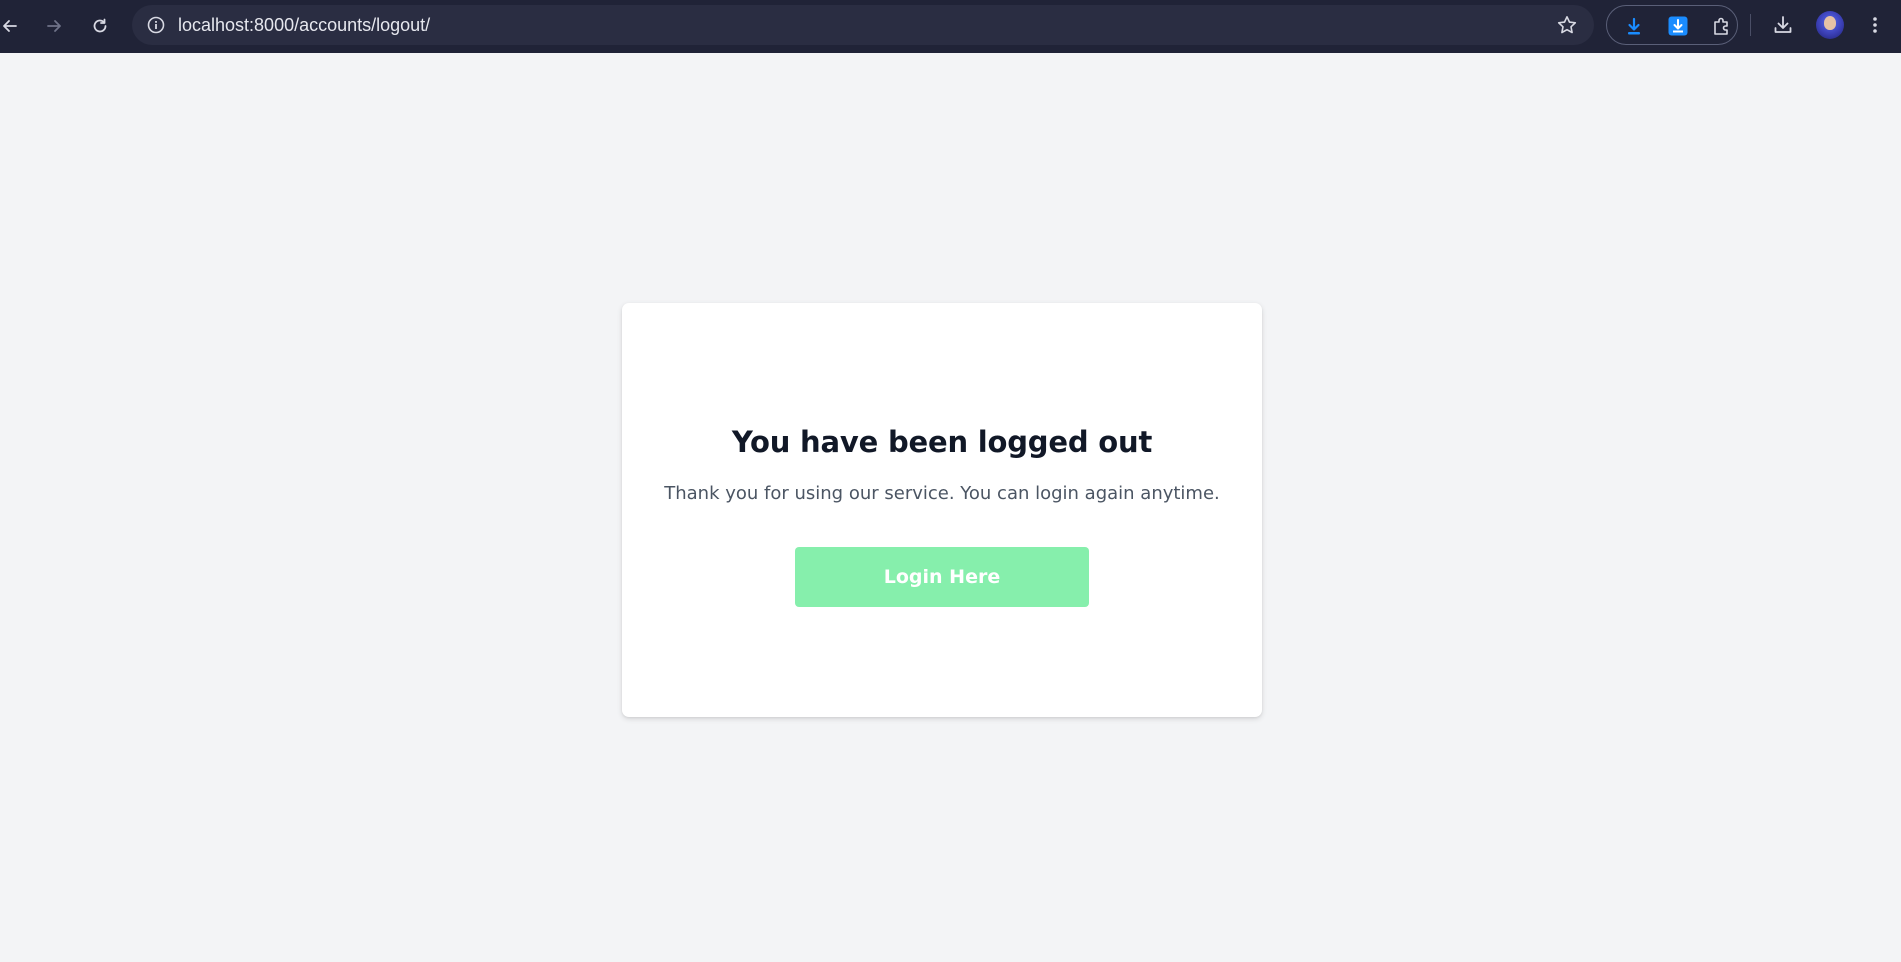 Image resolution: width=1901 pixels, height=962 pixels. I want to click on back-button, so click(12, 26).